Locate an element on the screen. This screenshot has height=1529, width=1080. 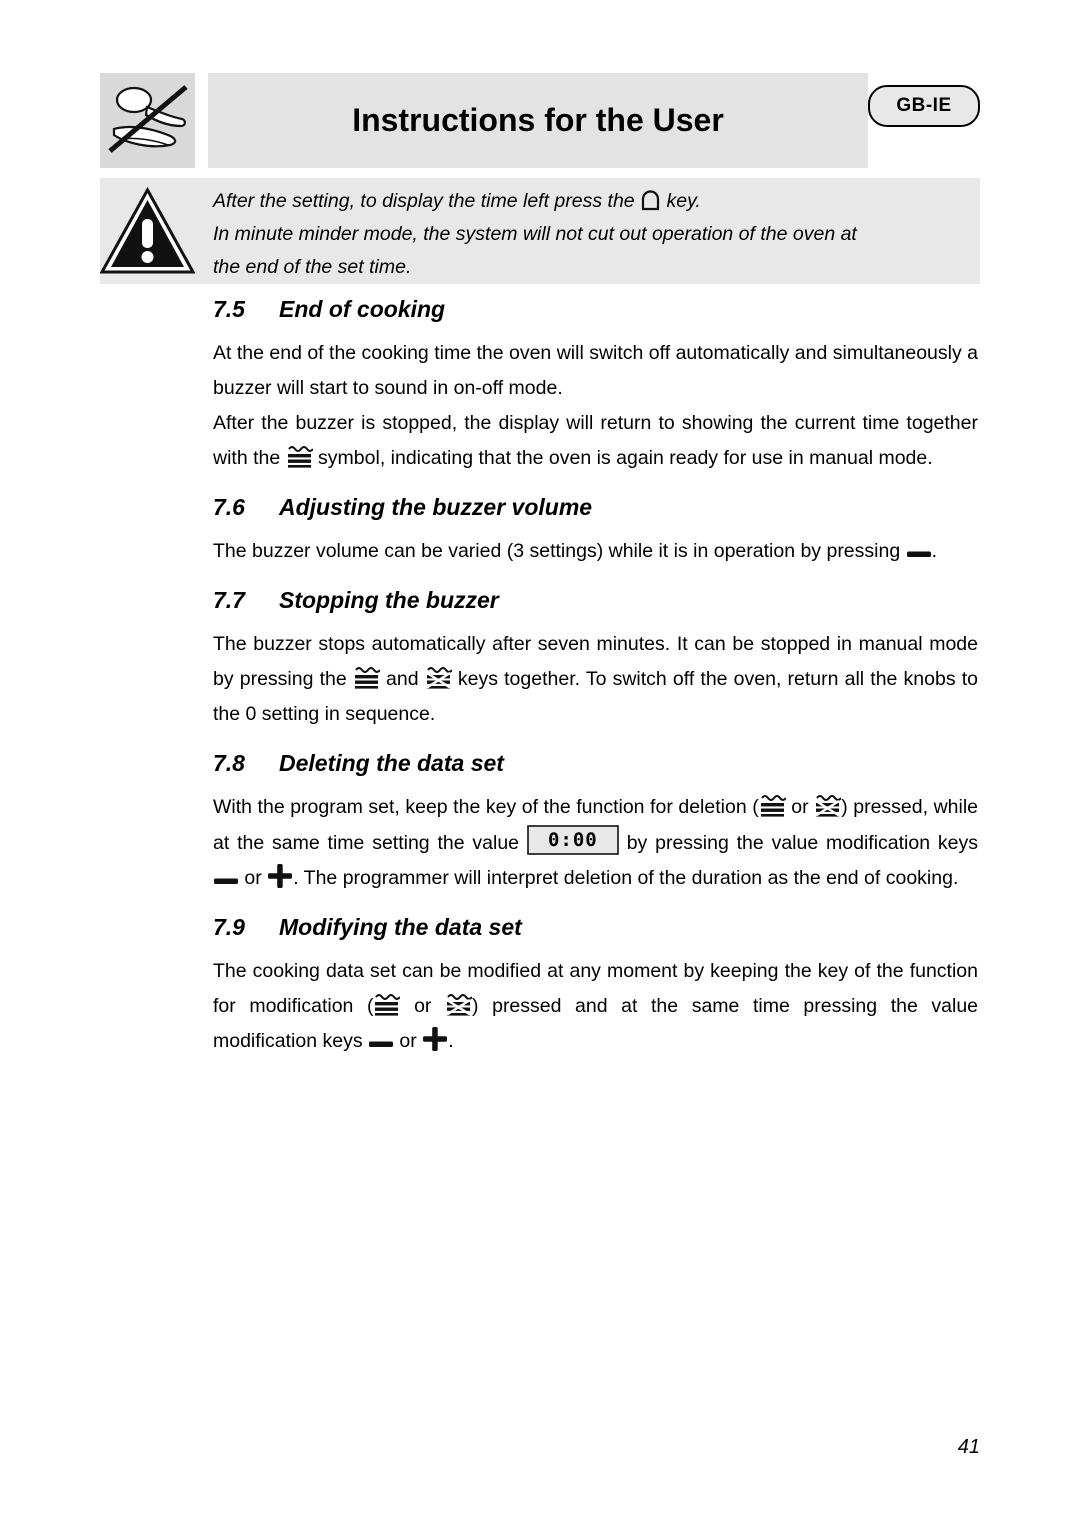
display-value-text: 0:00 is located at coordinates (572, 839).